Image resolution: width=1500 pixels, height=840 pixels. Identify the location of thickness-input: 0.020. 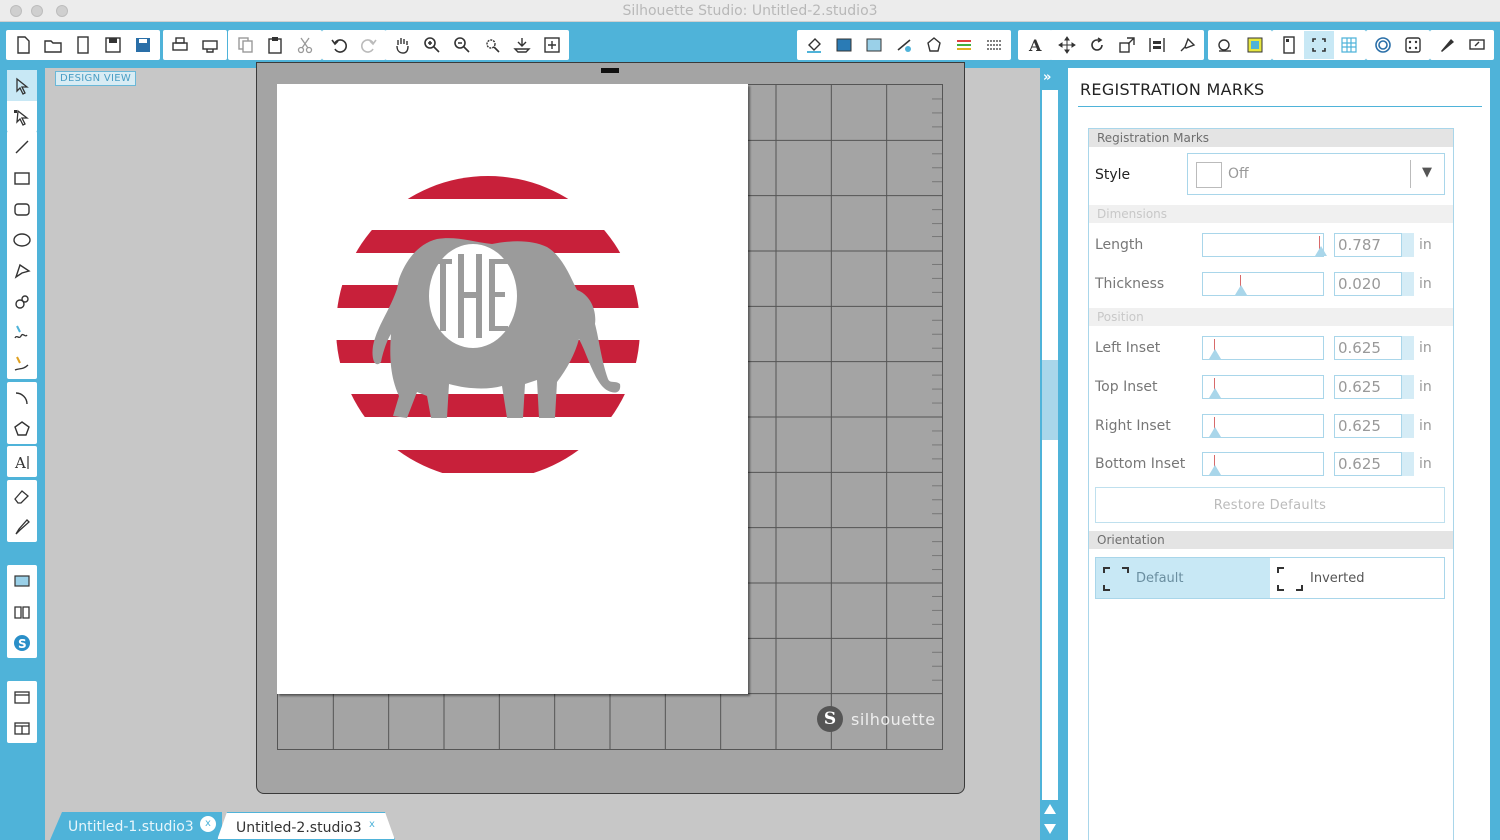
(1368, 284).